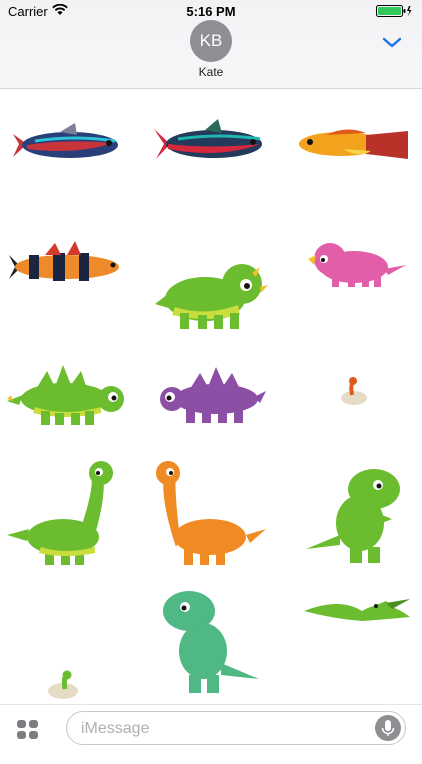 This screenshot has height=764, width=422. I want to click on orange-brachiosaurus-sticker, so click(210, 514).